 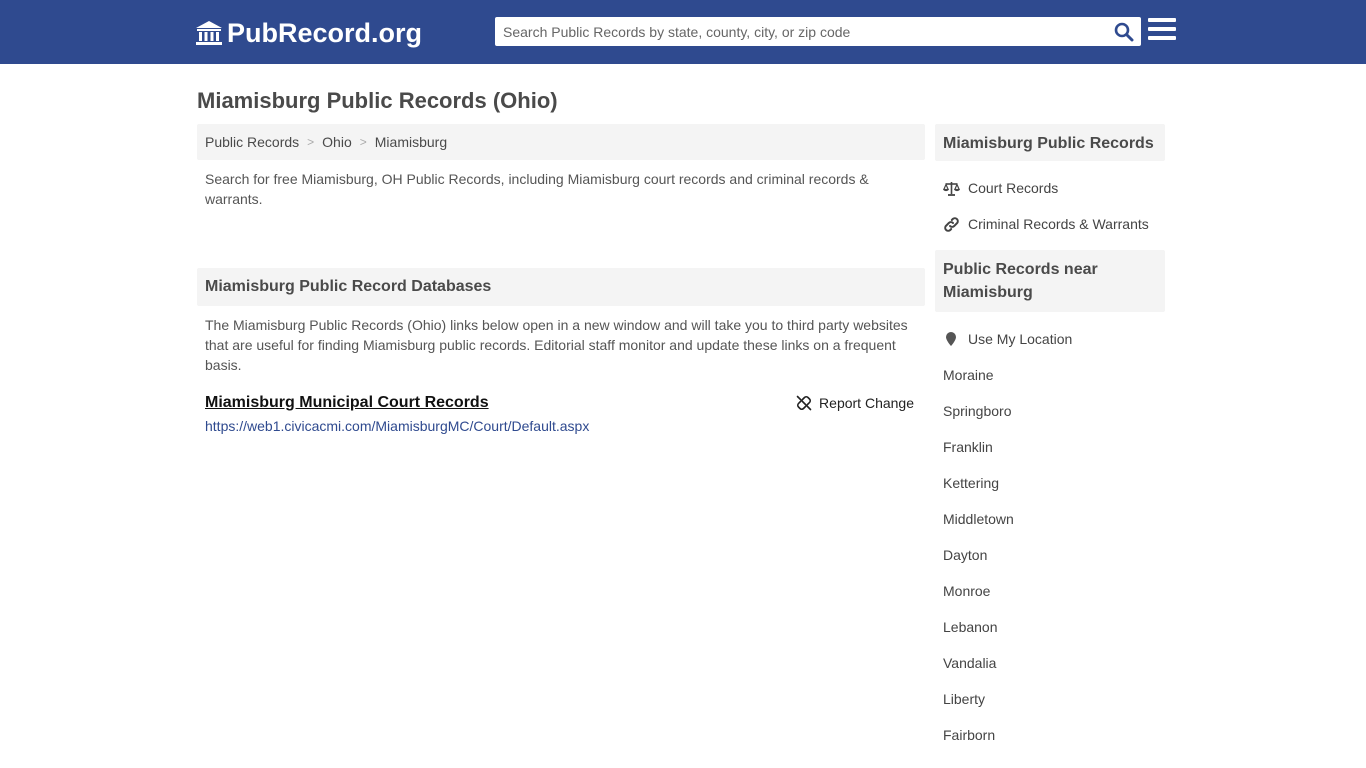 I want to click on sidebar-item-label: Criminal Records & Warrants, so click(x=1058, y=224).